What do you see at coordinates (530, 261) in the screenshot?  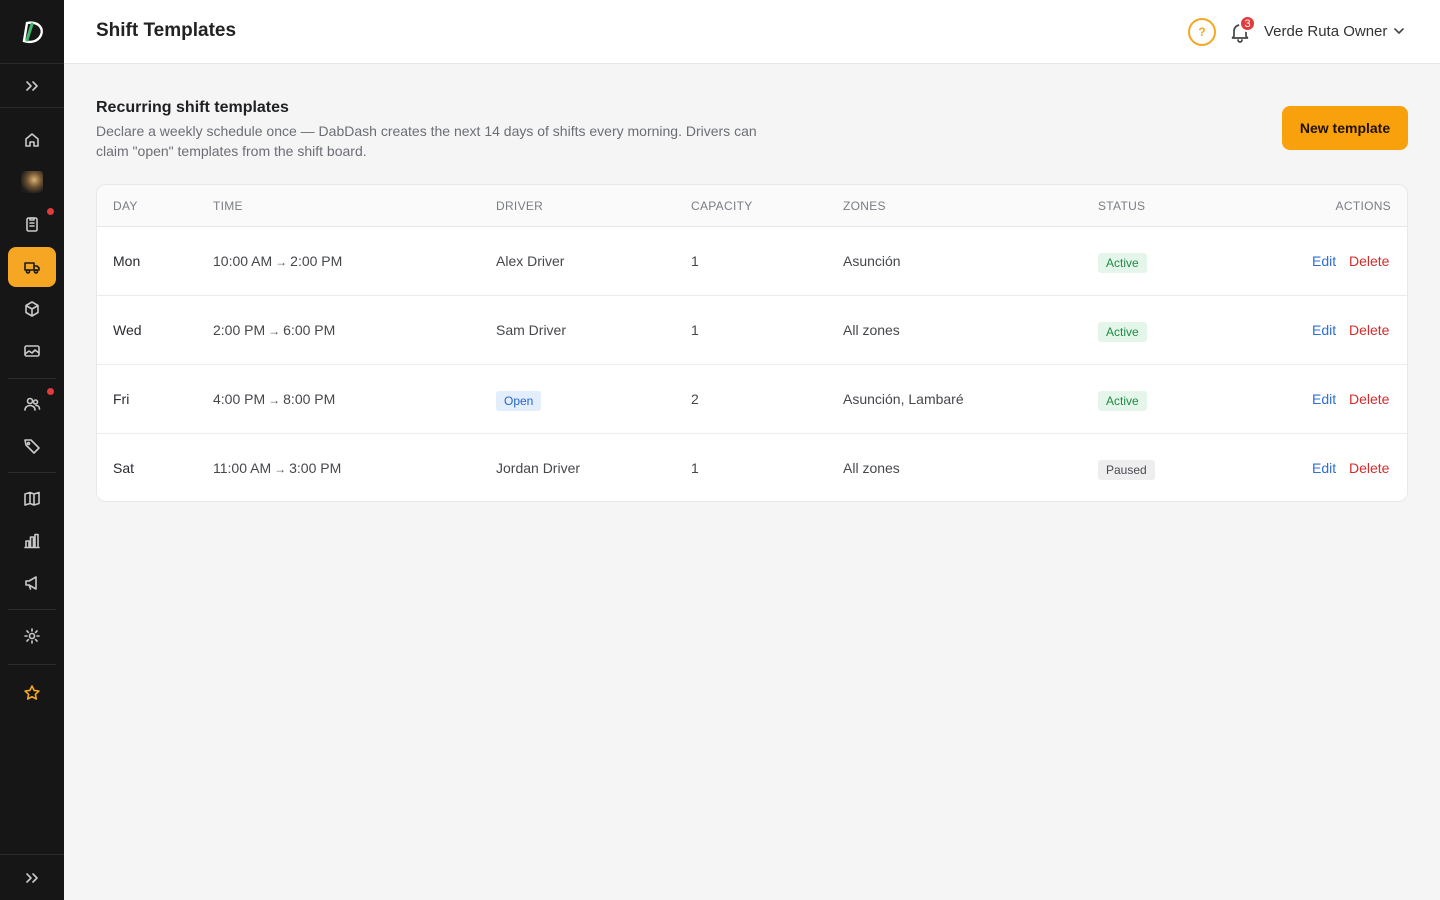 I see `driver-cell: Alex Driver` at bounding box center [530, 261].